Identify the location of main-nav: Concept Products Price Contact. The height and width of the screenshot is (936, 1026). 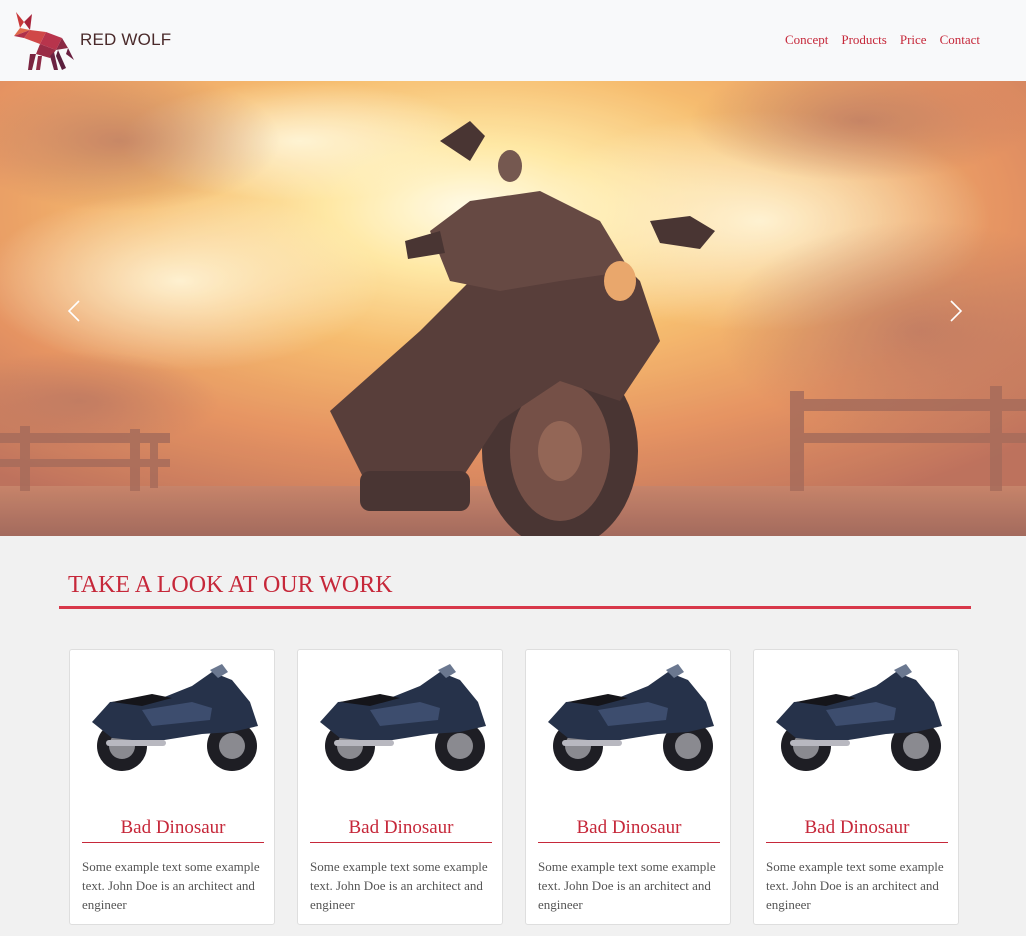
(882, 40).